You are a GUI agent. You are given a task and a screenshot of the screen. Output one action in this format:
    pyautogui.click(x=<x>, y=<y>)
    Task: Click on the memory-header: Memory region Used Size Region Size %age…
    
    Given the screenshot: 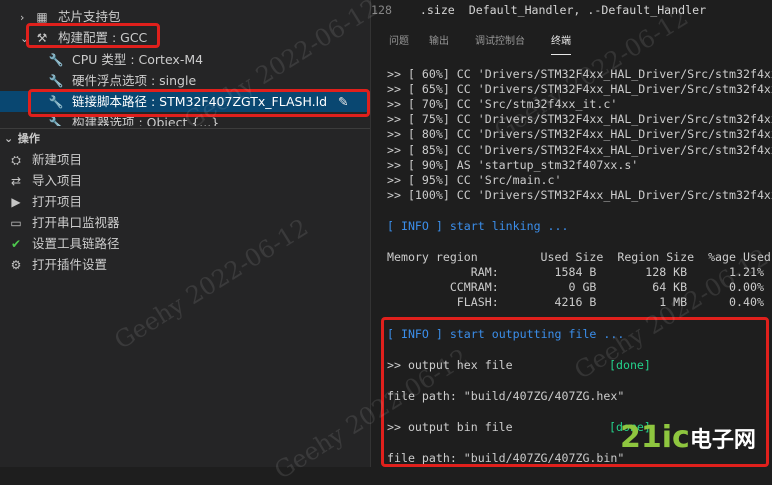 What is the action you would take?
    pyautogui.click(x=579, y=257)
    